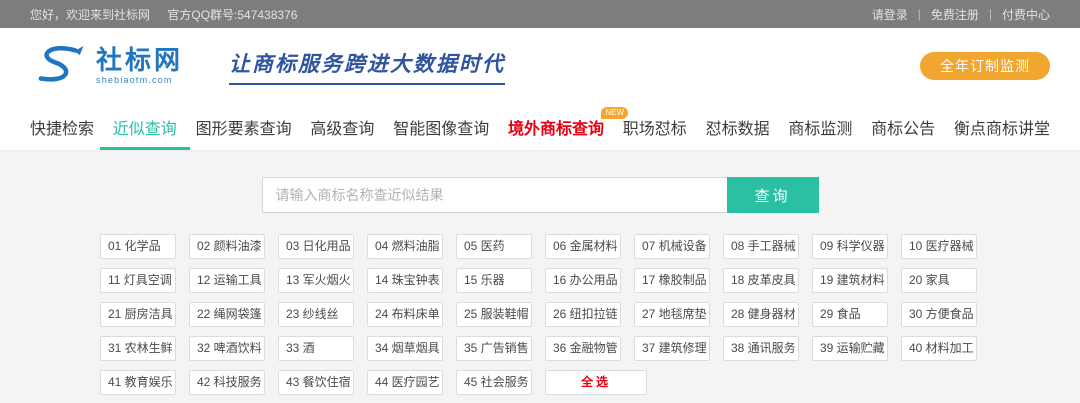  What do you see at coordinates (138, 246) in the screenshot?
I see `category-button: 01 化学品` at bounding box center [138, 246].